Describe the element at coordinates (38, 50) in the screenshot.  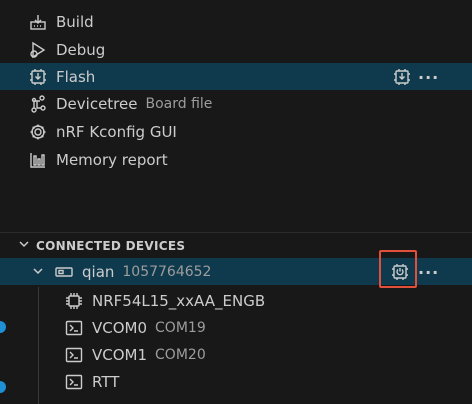
I see `debug-icon` at that location.